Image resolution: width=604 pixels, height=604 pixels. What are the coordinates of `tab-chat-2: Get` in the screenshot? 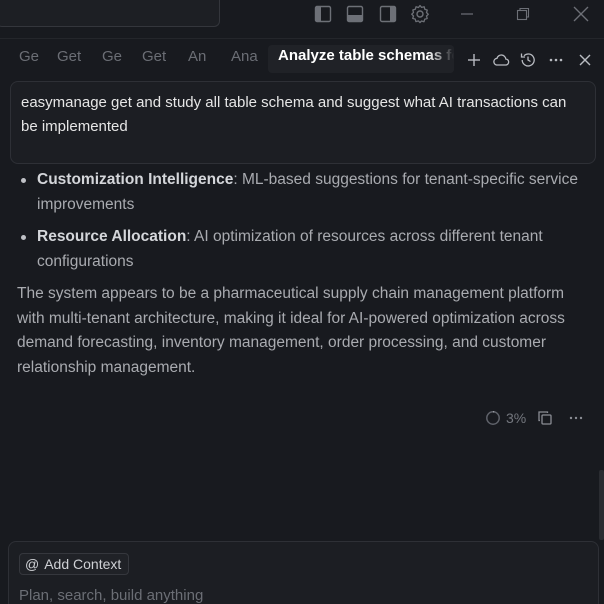 It's located at (69, 60).